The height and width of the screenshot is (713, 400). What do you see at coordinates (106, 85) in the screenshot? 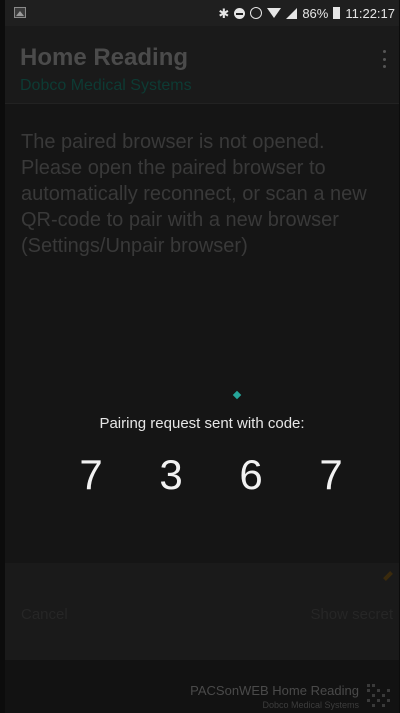
I see `app-subtitle: Dobco Medical Systems` at bounding box center [106, 85].